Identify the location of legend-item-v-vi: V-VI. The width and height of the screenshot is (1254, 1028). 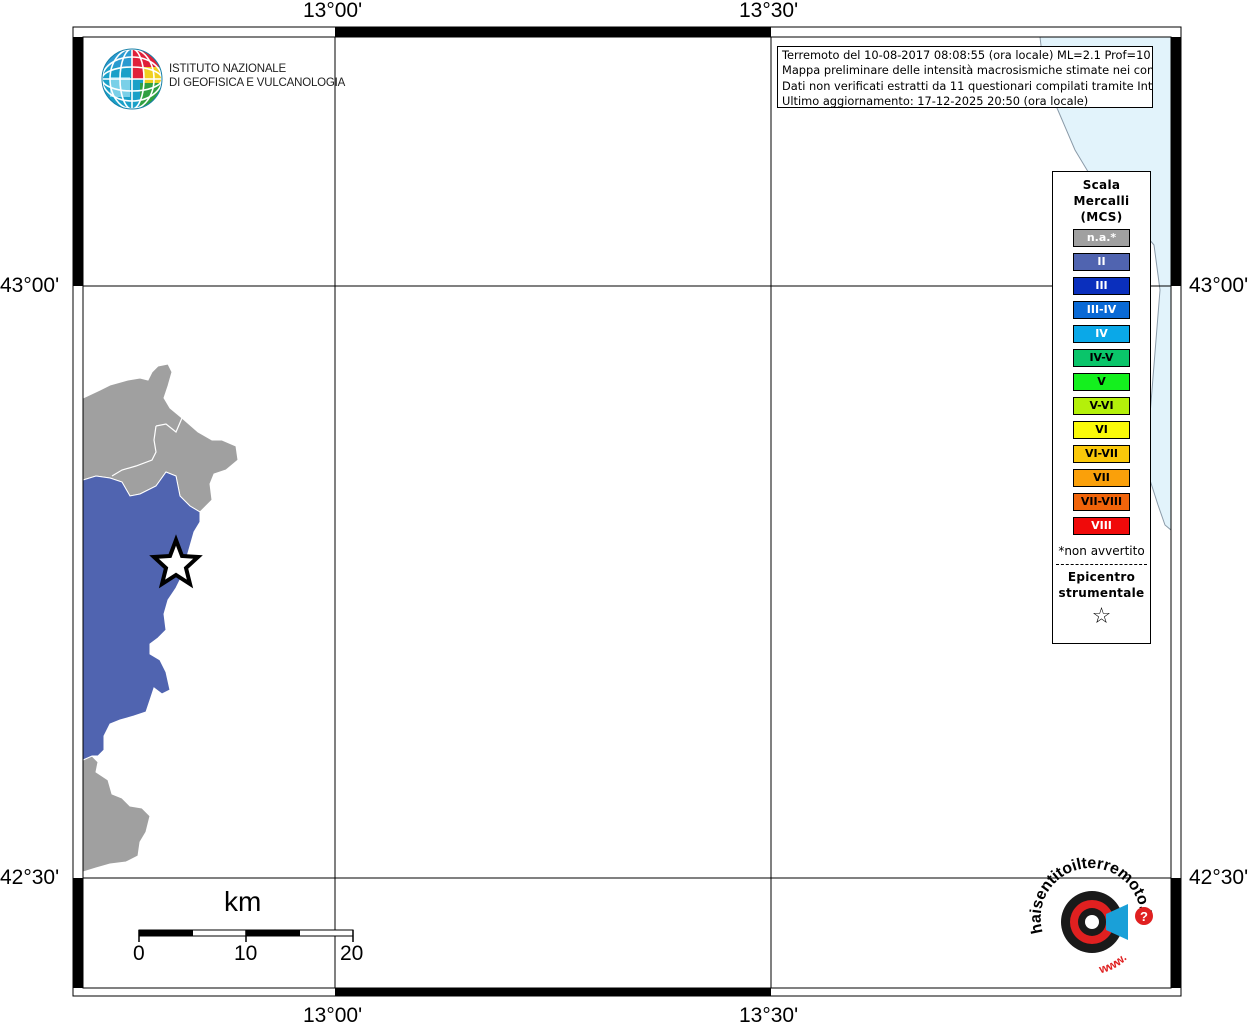
(1101, 406).